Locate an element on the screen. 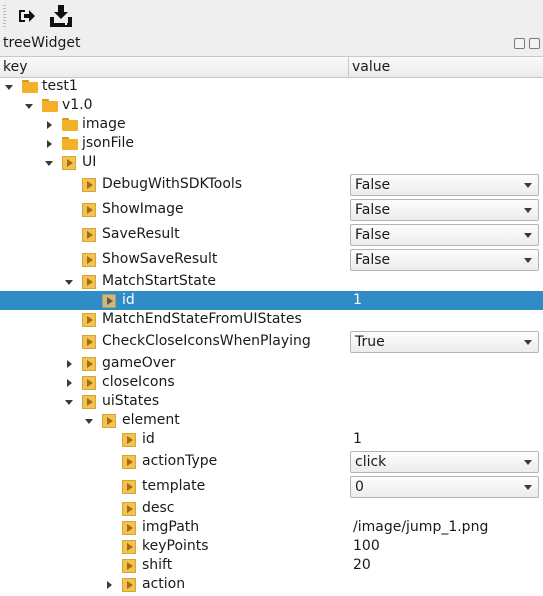 The image size is (543, 596). tree-row: MatchStartState is located at coordinates (271, 281).